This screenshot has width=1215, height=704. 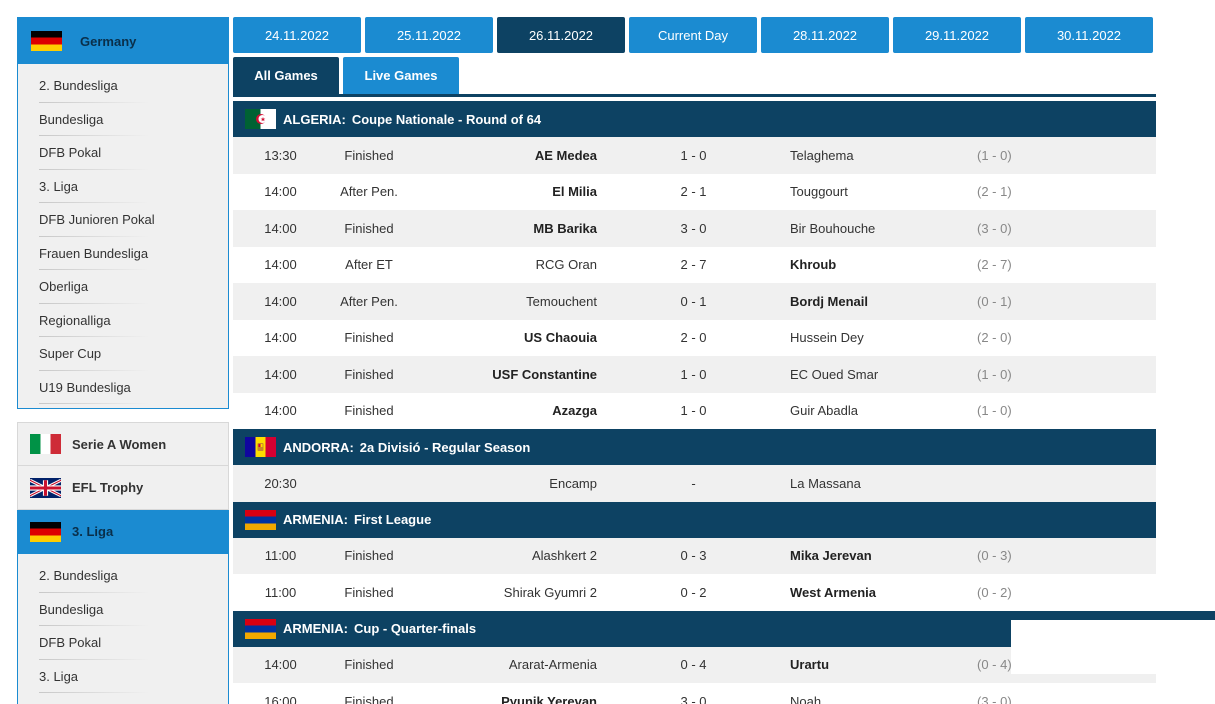 What do you see at coordinates (123, 220) in the screenshot?
I see `sidebar-item: DFB Junioren Pokal` at bounding box center [123, 220].